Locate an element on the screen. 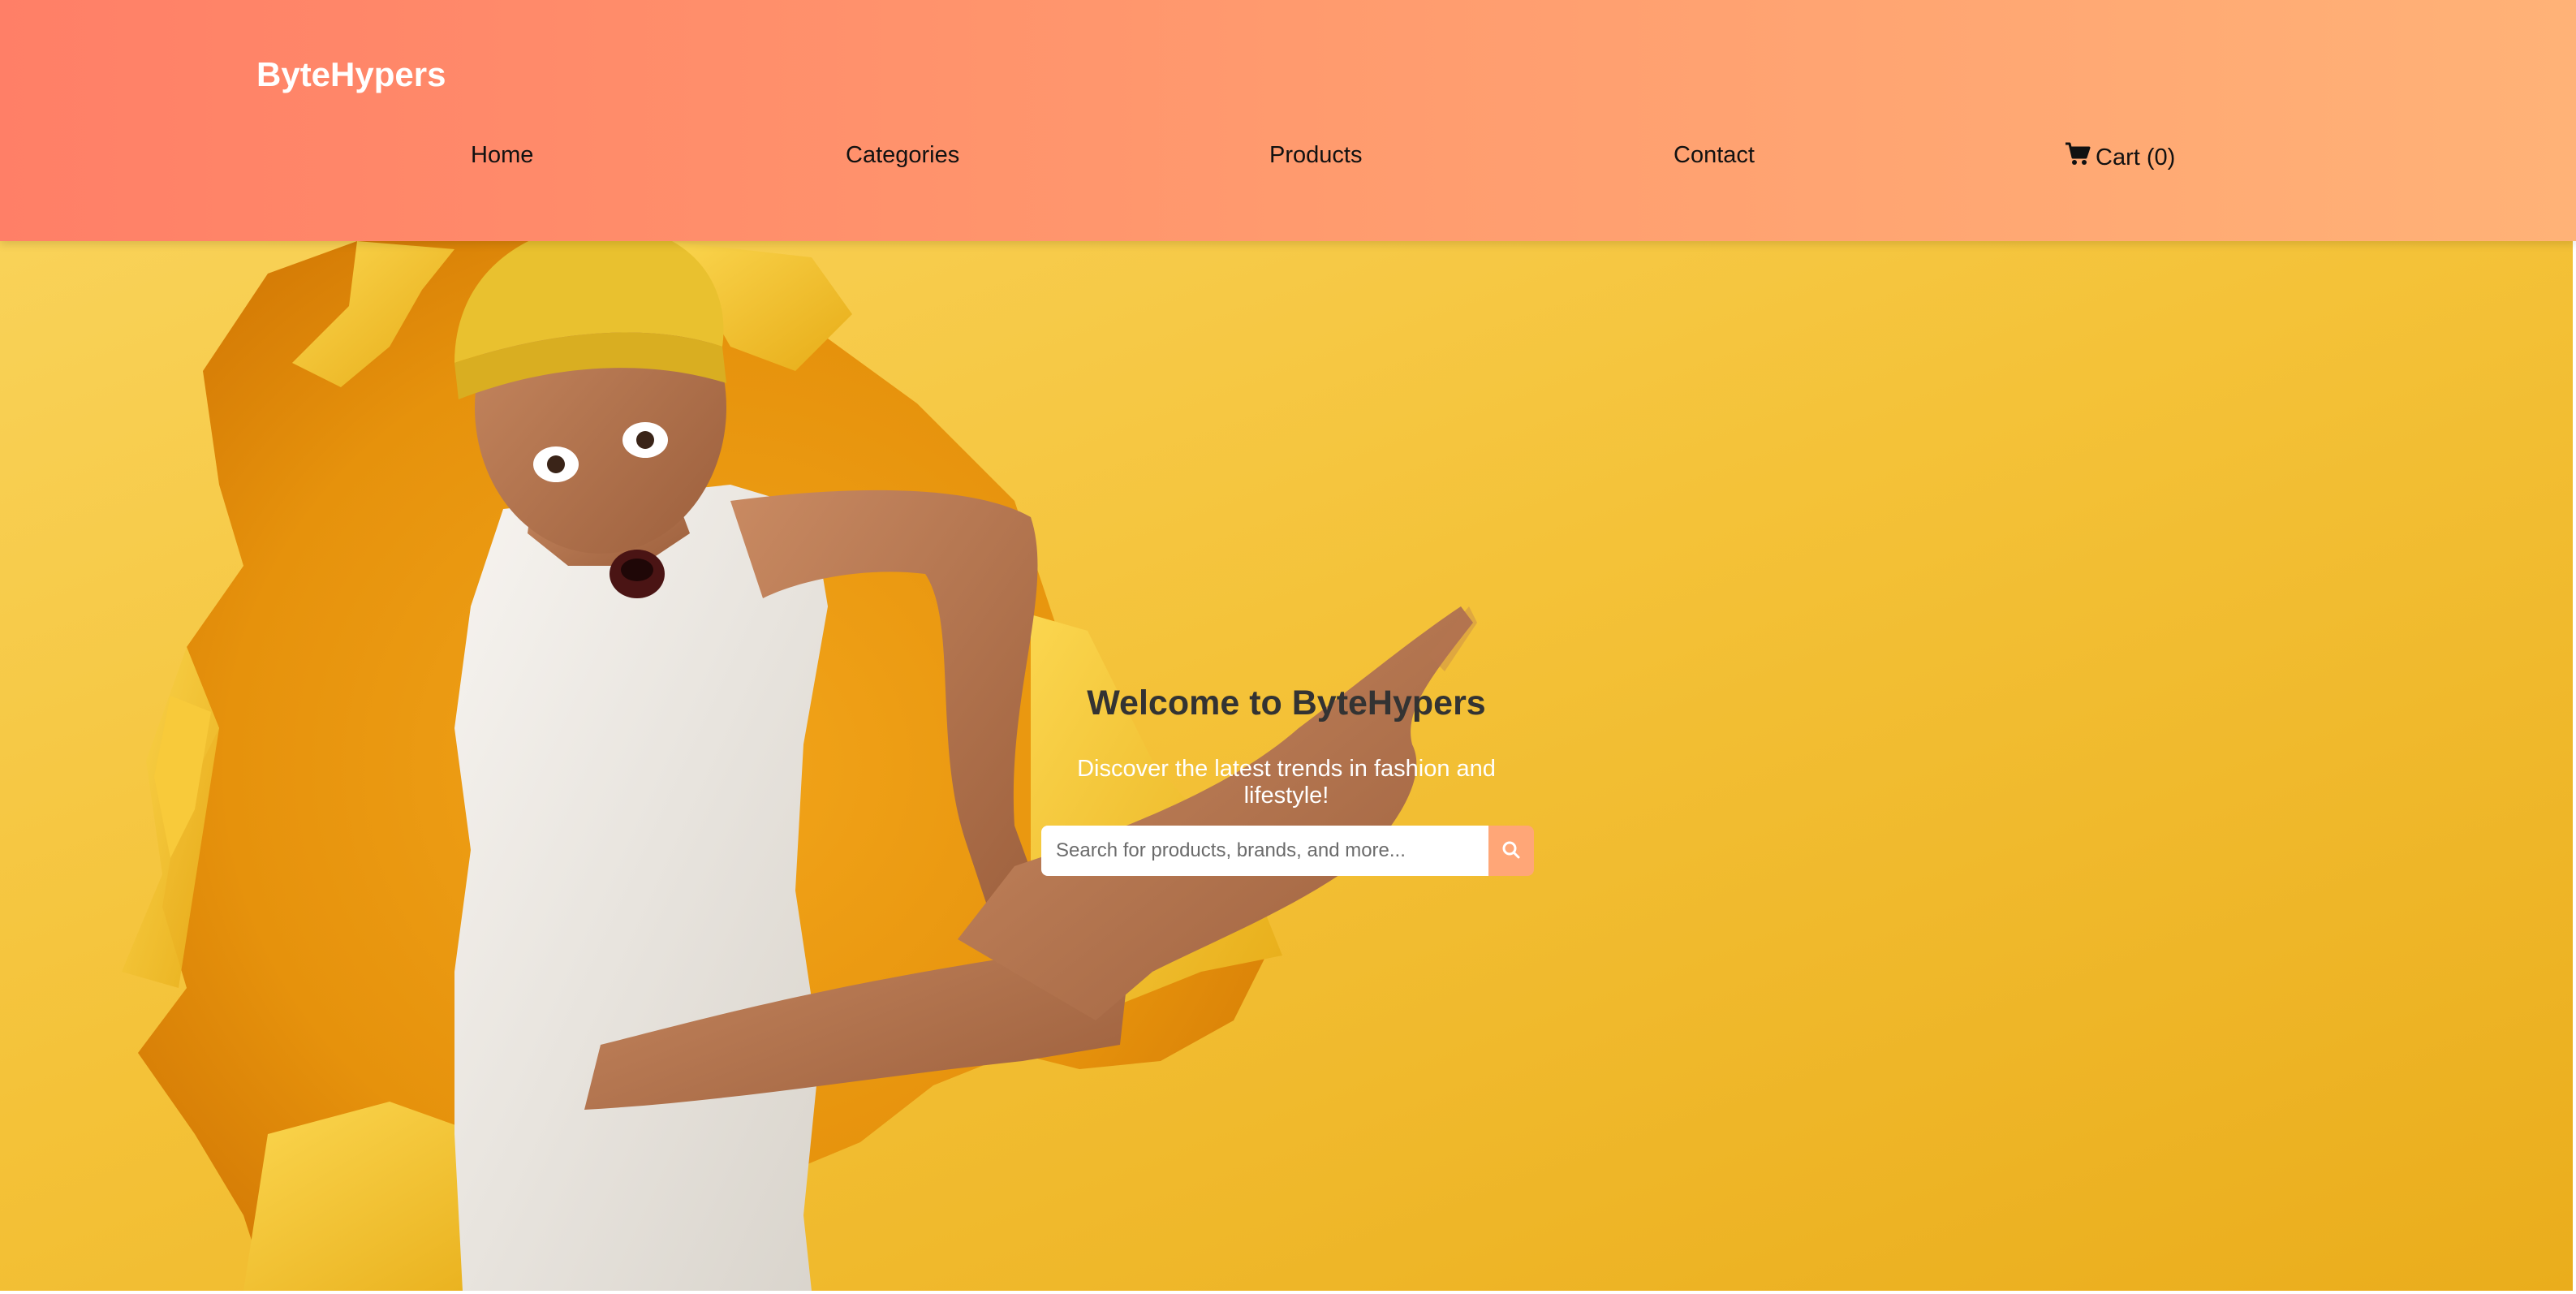  search-input is located at coordinates (1264, 851).